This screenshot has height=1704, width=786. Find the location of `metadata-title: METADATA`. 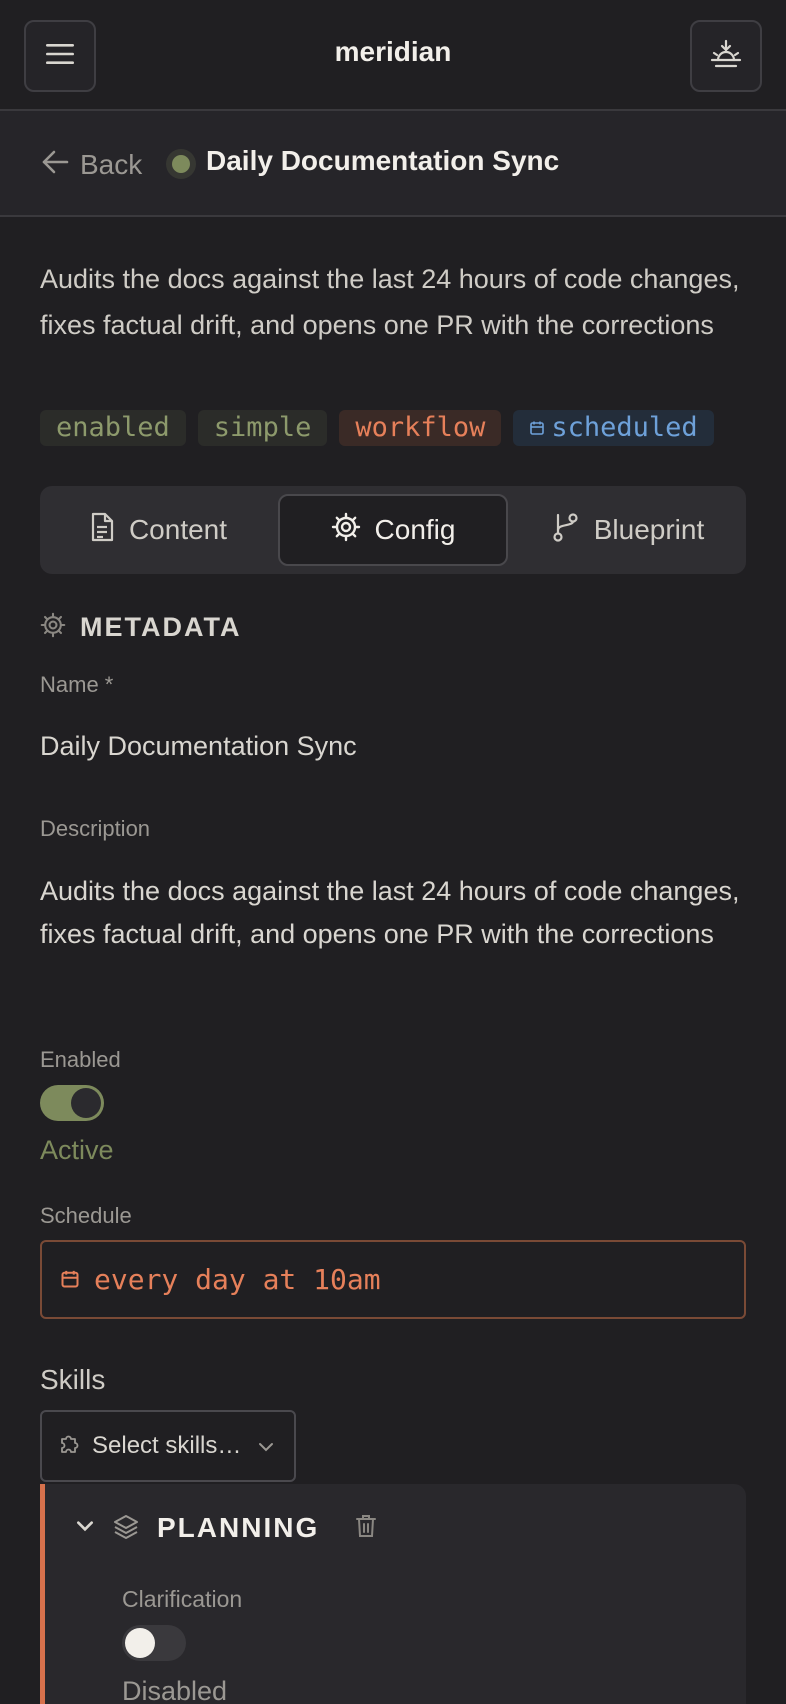

metadata-title: METADATA is located at coordinates (161, 627).